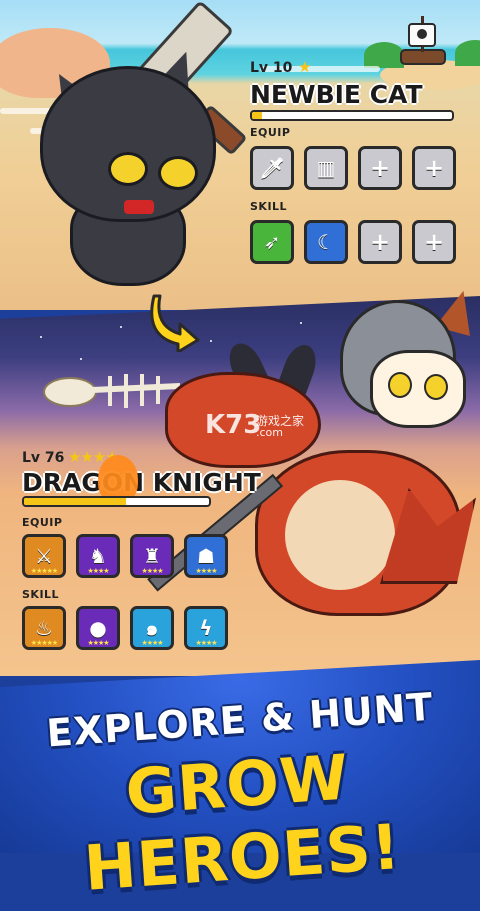 The image size is (480, 911). I want to click on demon-helm-icon-glyph: ♜, so click(152, 556).